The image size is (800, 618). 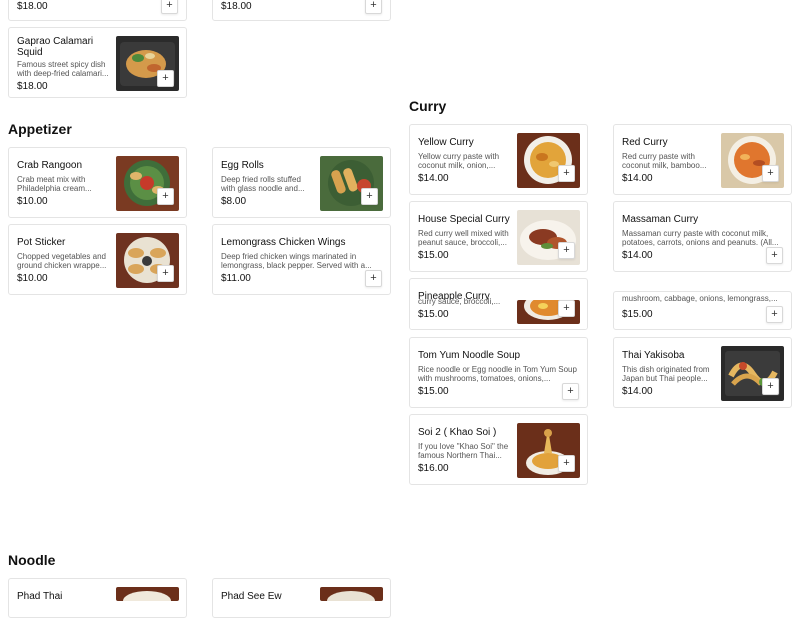 I want to click on item-price: $16.00, so click(x=433, y=468).